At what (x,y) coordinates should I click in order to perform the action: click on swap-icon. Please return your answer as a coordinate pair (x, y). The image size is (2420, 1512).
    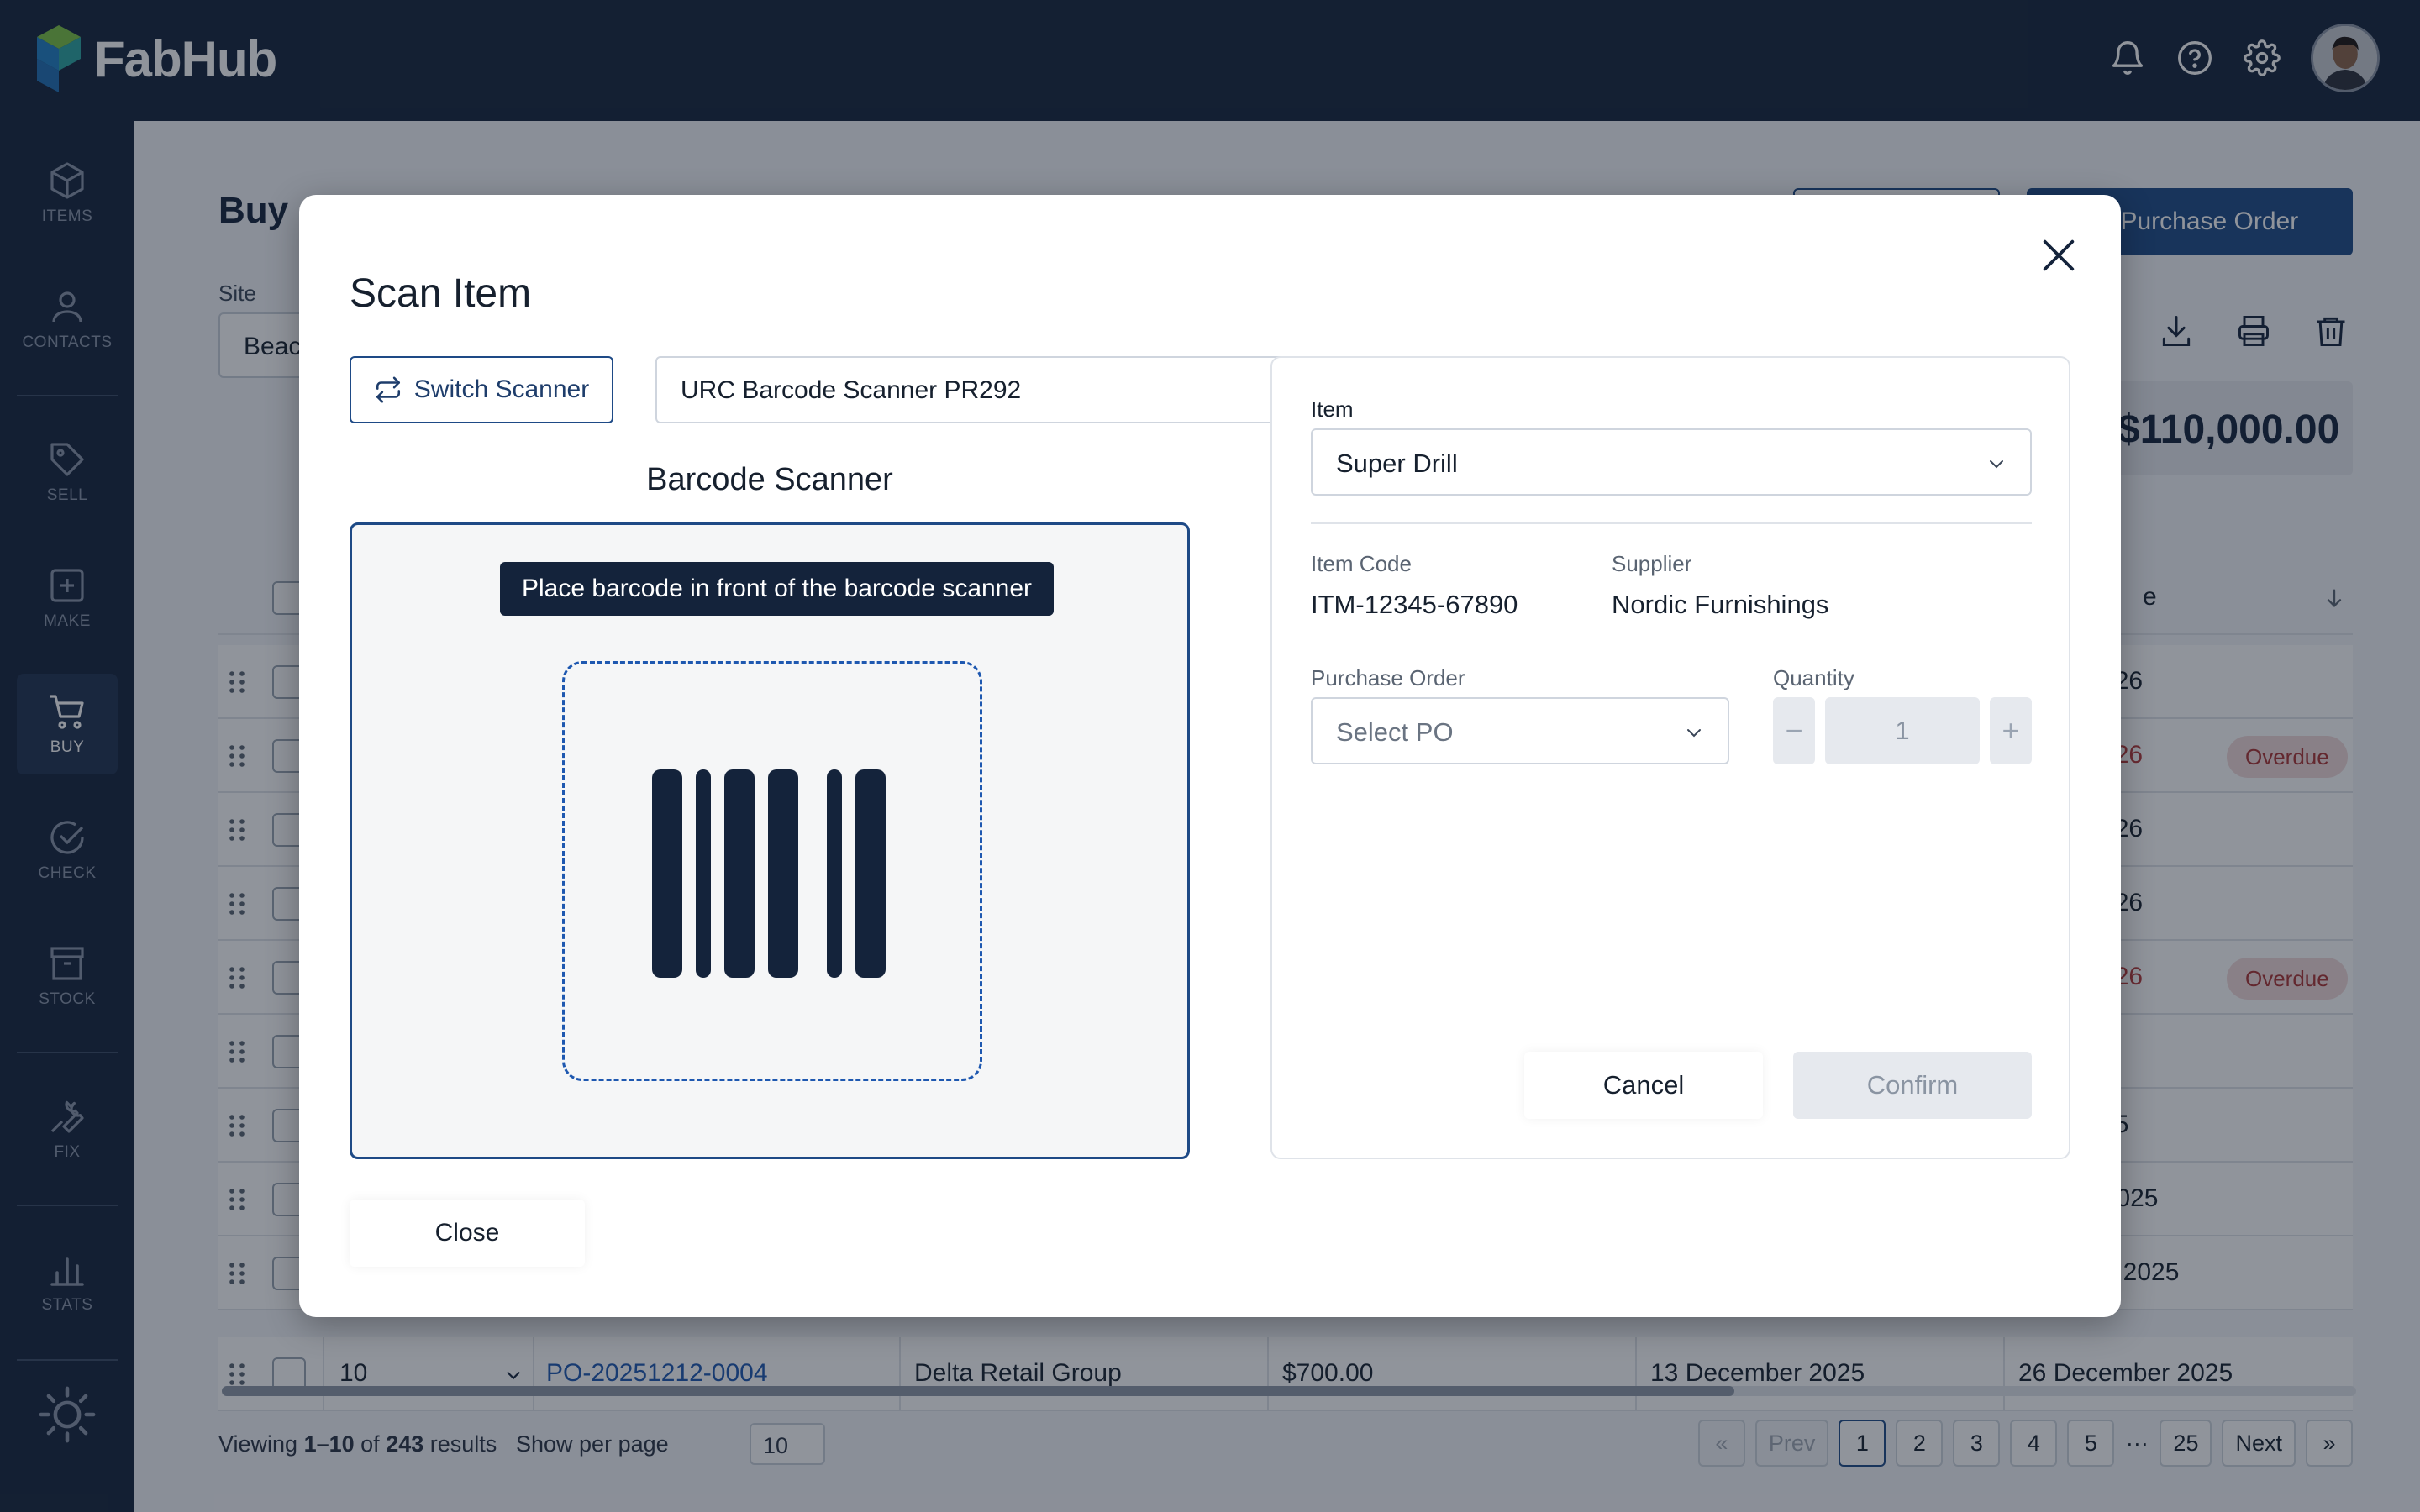
    Looking at the image, I should click on (388, 389).